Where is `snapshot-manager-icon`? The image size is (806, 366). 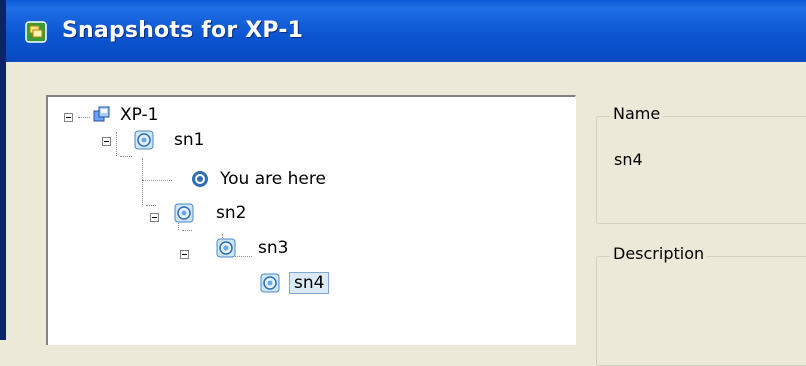
snapshot-manager-icon is located at coordinates (36, 32).